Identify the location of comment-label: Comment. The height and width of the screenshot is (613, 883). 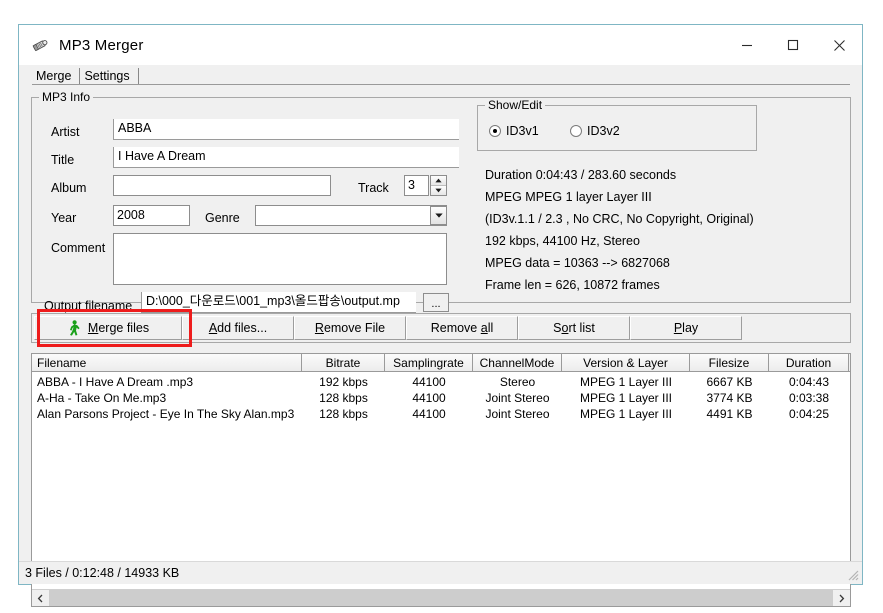
(78, 248).